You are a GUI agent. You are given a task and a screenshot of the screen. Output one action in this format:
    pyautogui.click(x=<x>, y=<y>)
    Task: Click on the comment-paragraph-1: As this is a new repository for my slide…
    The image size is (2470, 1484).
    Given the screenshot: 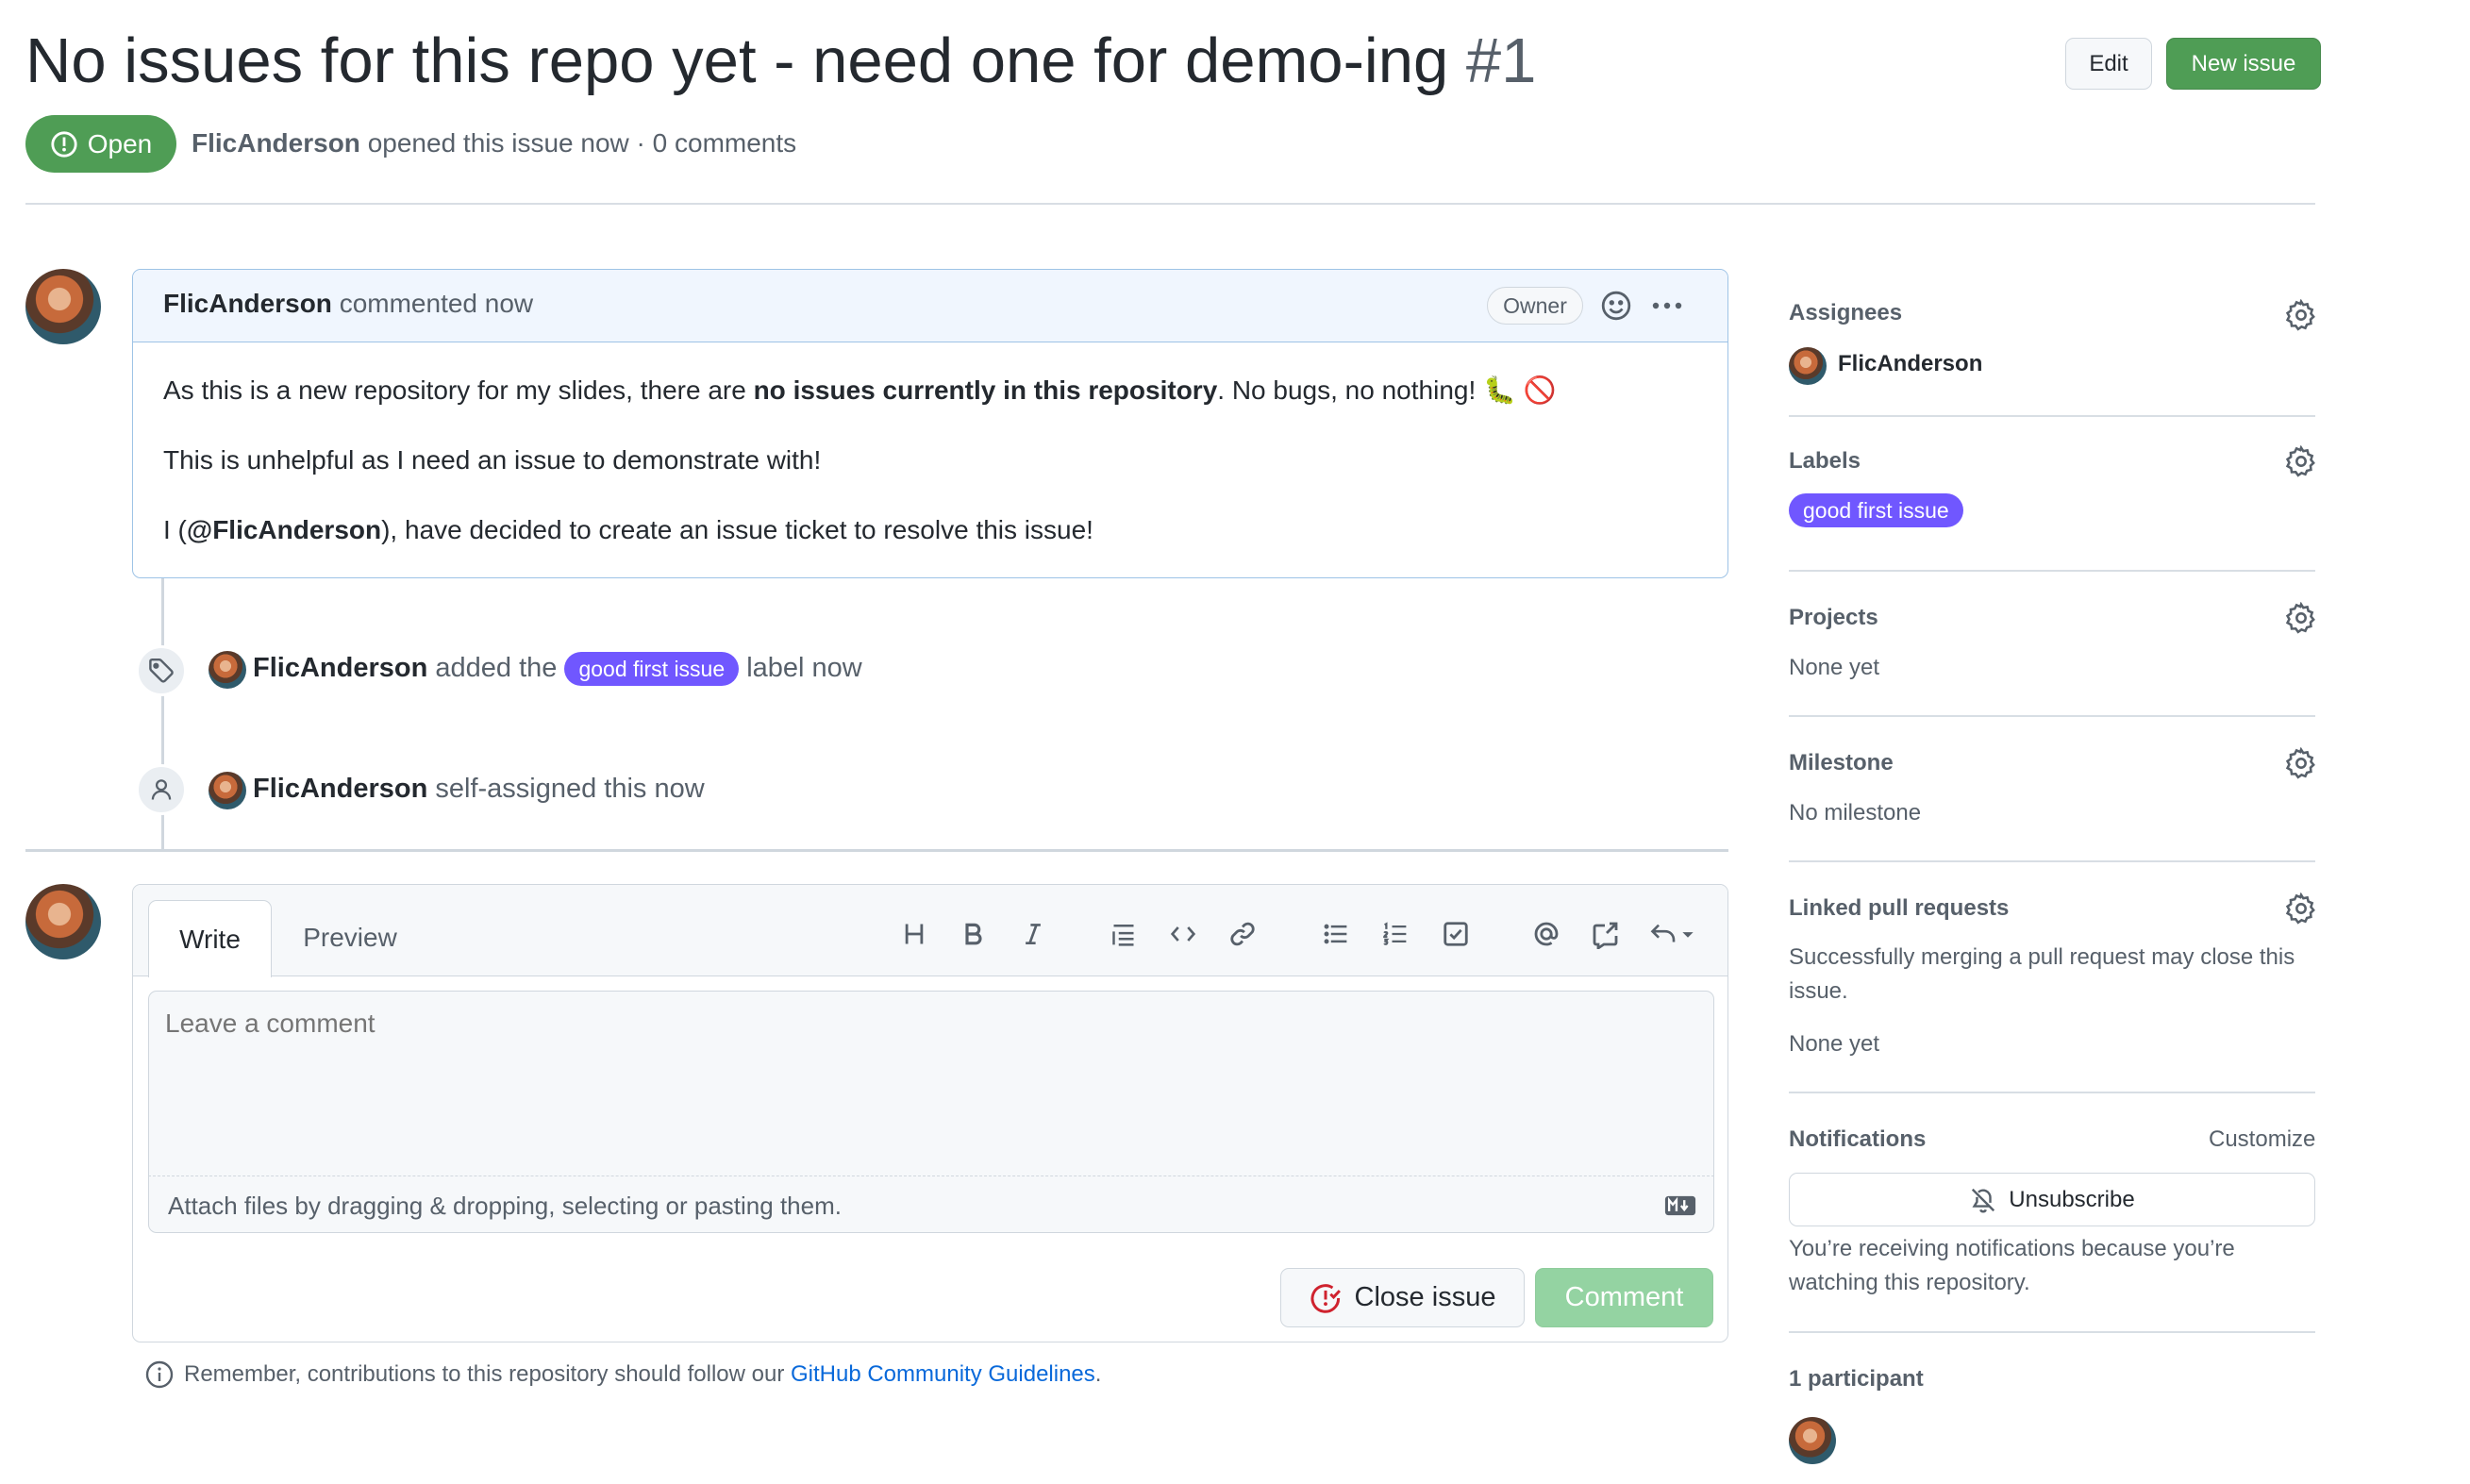 What is the action you would take?
    pyautogui.click(x=860, y=391)
    